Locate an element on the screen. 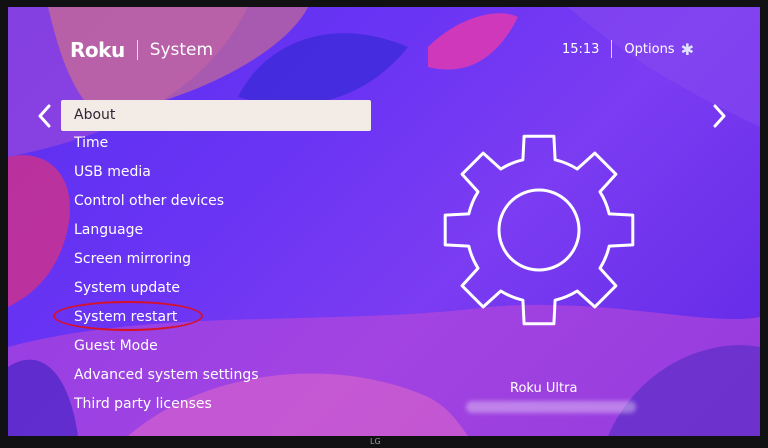 This screenshot has height=448, width=768. options-label: Options is located at coordinates (649, 49).